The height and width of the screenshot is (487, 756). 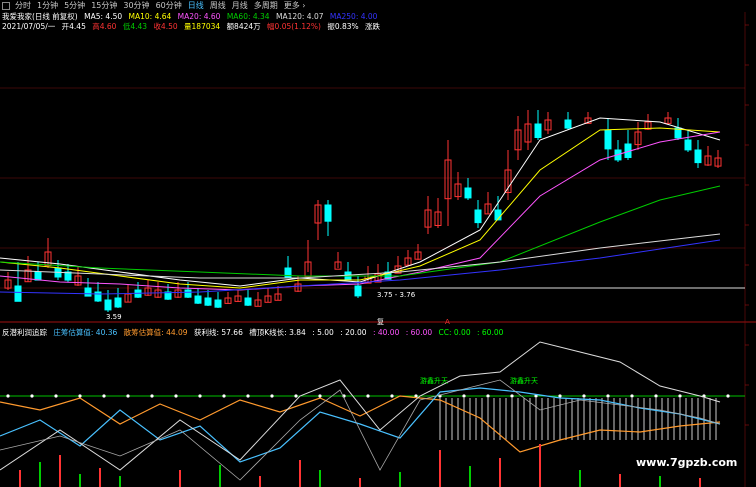 What do you see at coordinates (454, 332) in the screenshot?
I see `indicator-item-8: CC: 0.00` at bounding box center [454, 332].